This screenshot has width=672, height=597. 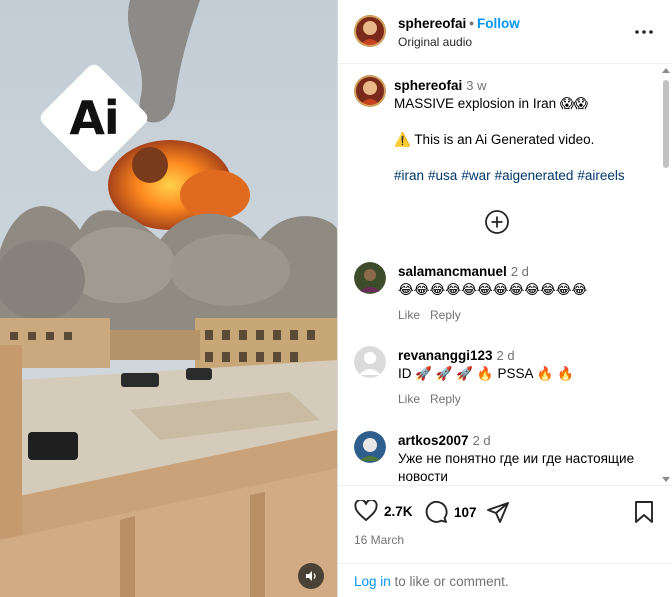 I want to click on scroll-thumb, so click(x=666, y=124).